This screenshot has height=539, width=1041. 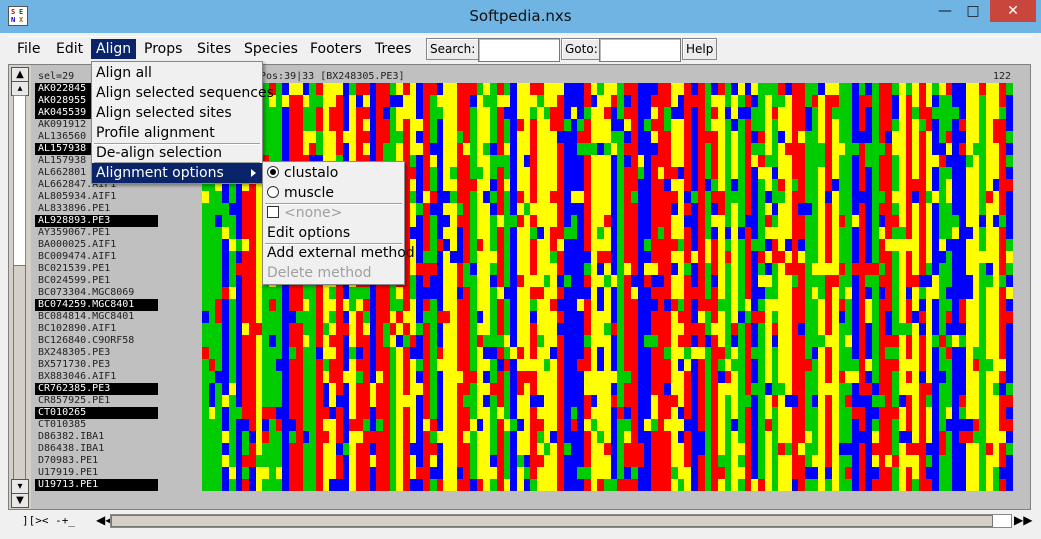 What do you see at coordinates (120, 377) in the screenshot?
I see `sequence-name-row: BX883046.AIF1` at bounding box center [120, 377].